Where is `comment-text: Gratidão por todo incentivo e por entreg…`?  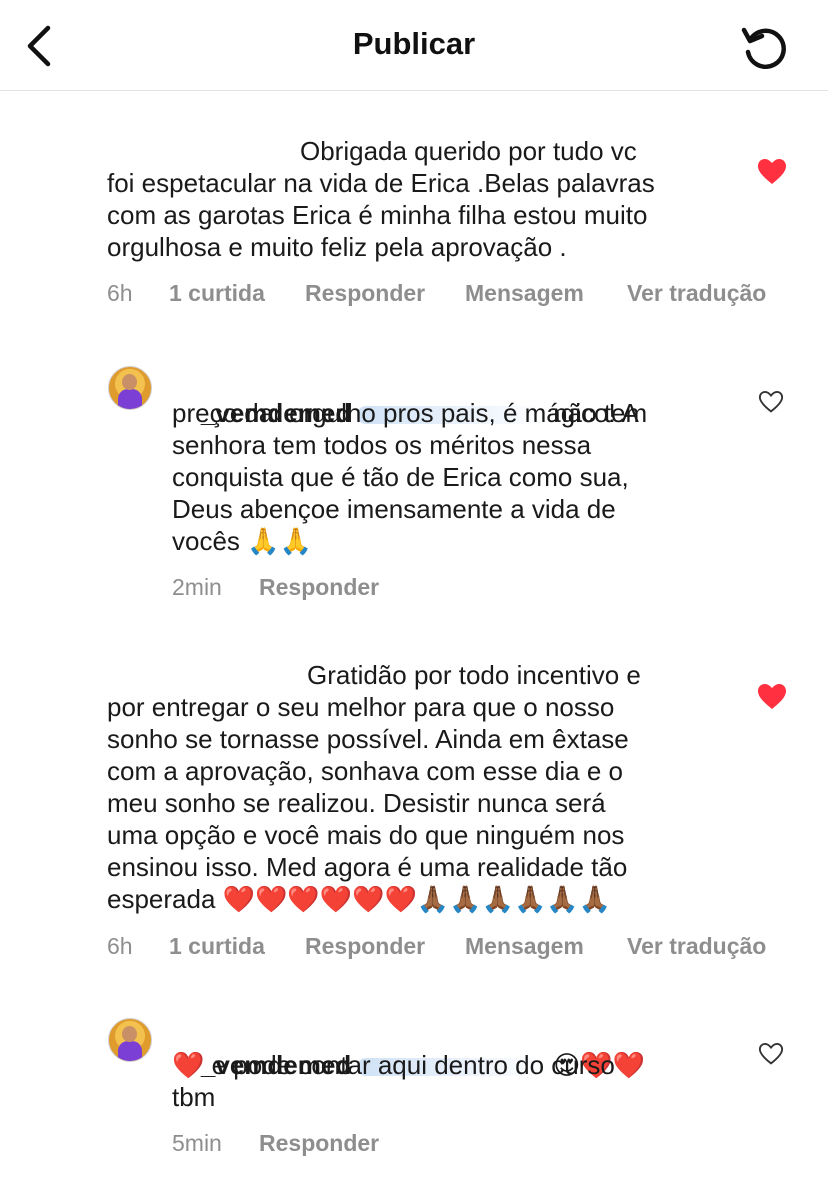
comment-text: Gratidão por todo incentivo e por entreg… is located at coordinates (374, 787).